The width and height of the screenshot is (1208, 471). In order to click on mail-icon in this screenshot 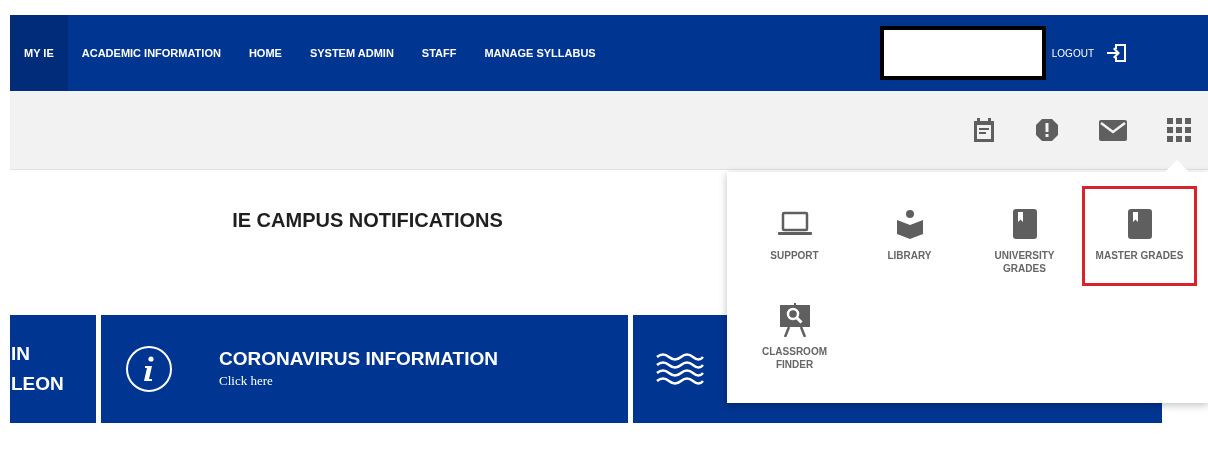, I will do `click(1113, 130)`.